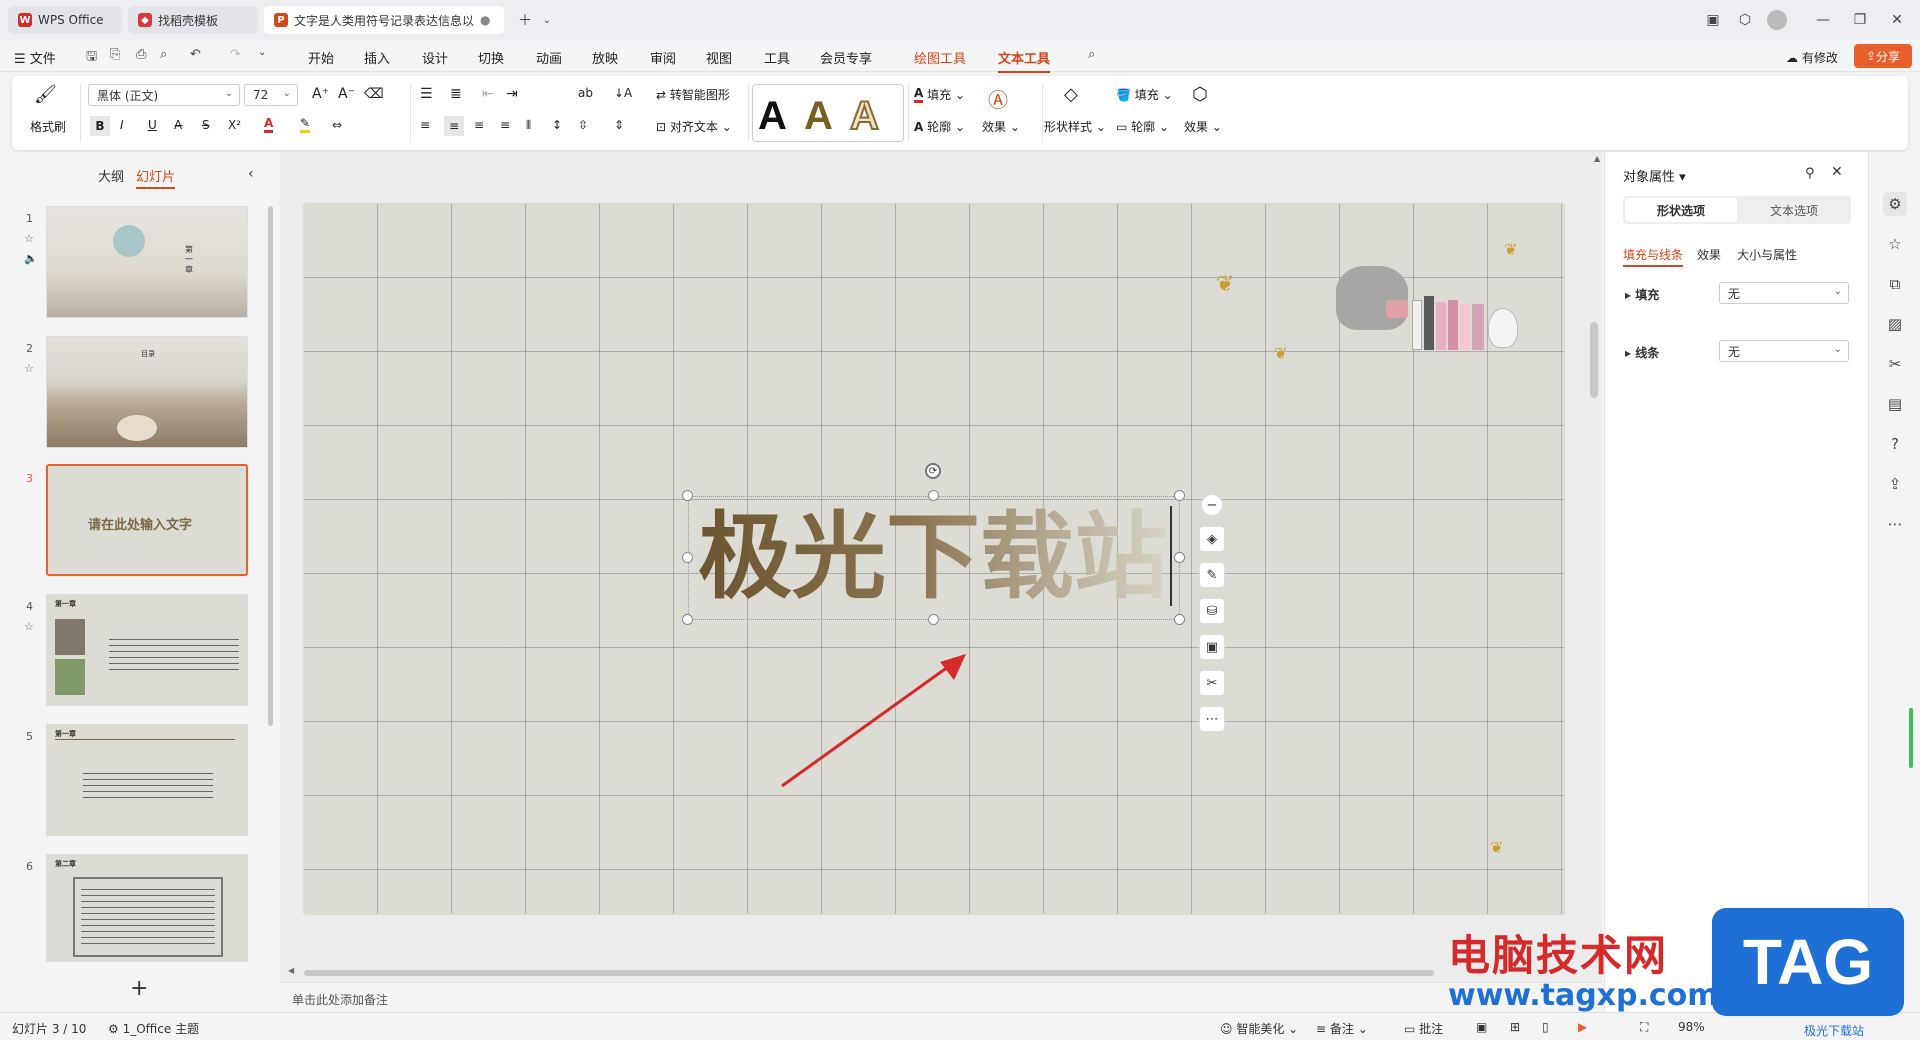 This screenshot has height=1040, width=1920. Describe the element at coordinates (1203, 126) in the screenshot. I see `shape-effect-button: 效果 ⌄` at that location.